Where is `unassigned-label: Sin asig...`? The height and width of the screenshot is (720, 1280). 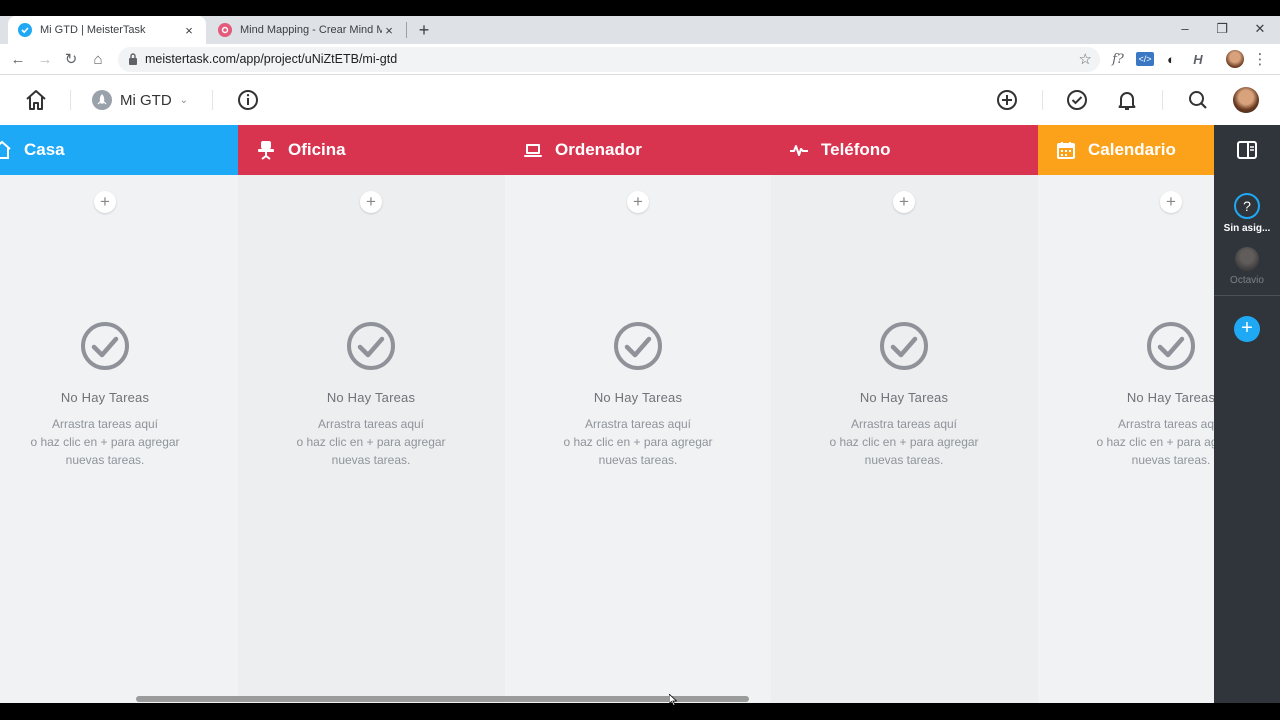
unassigned-label: Sin asig... is located at coordinates (1247, 228).